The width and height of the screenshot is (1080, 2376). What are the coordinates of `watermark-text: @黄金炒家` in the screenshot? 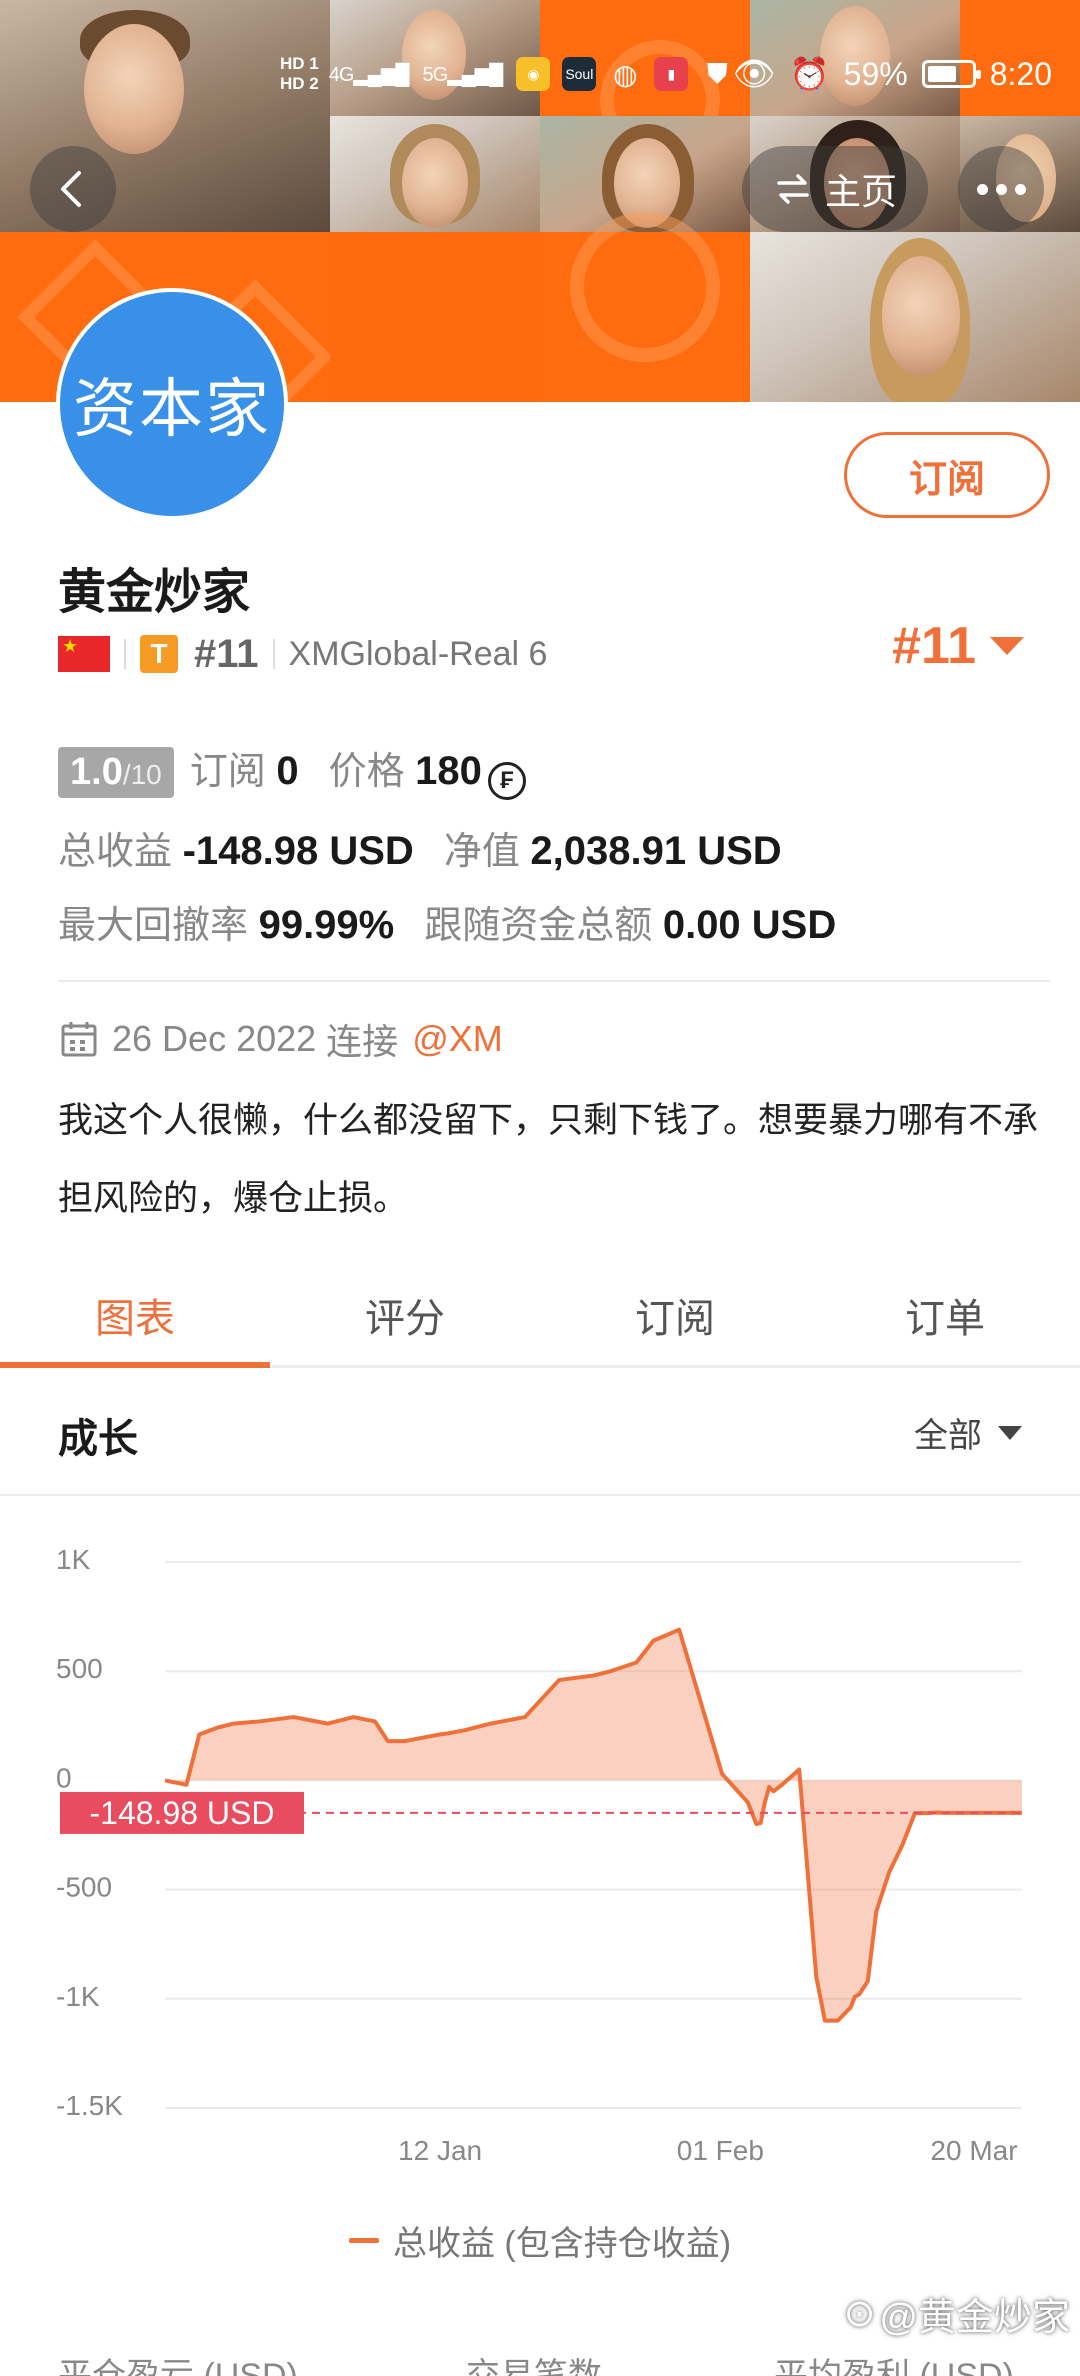 It's located at (974, 2318).